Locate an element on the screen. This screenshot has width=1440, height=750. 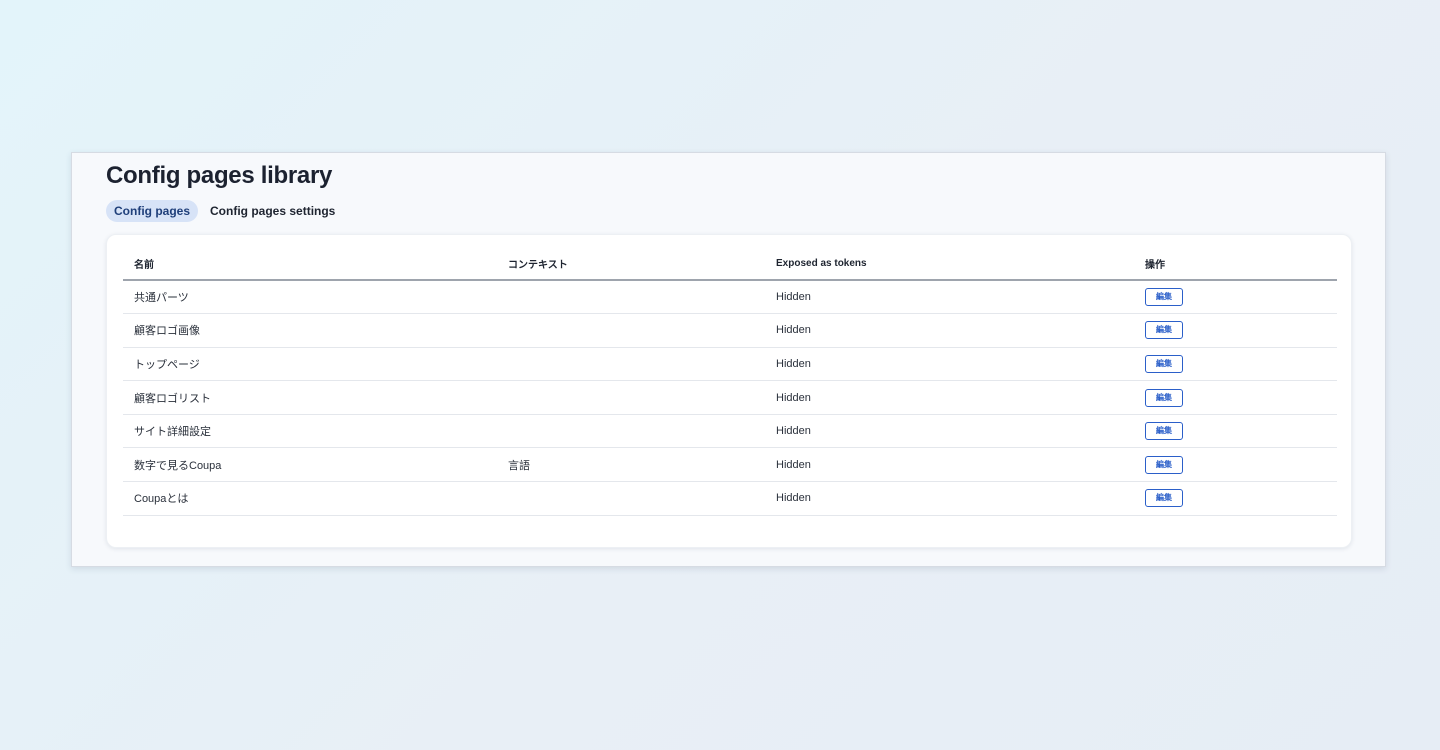
row-context: 言語 is located at coordinates (631, 465).